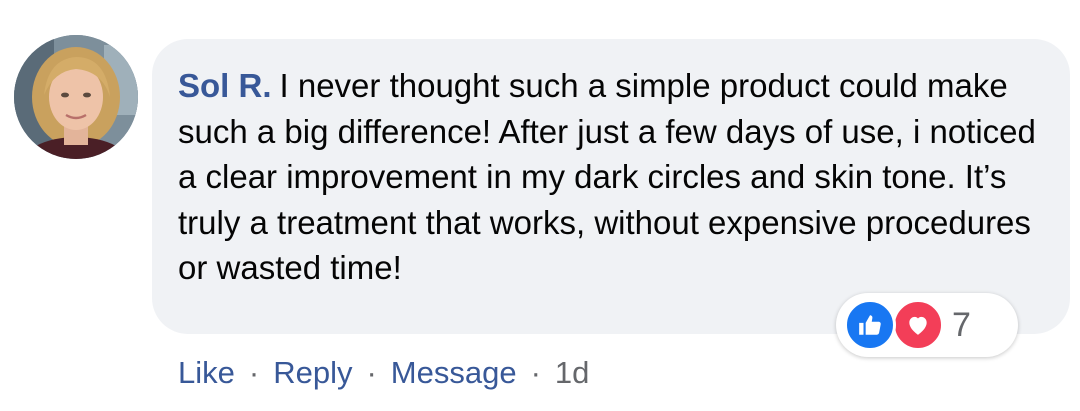 Image resolution: width=1080 pixels, height=411 pixels. What do you see at coordinates (225, 85) in the screenshot?
I see `author-name: Sol R.` at bounding box center [225, 85].